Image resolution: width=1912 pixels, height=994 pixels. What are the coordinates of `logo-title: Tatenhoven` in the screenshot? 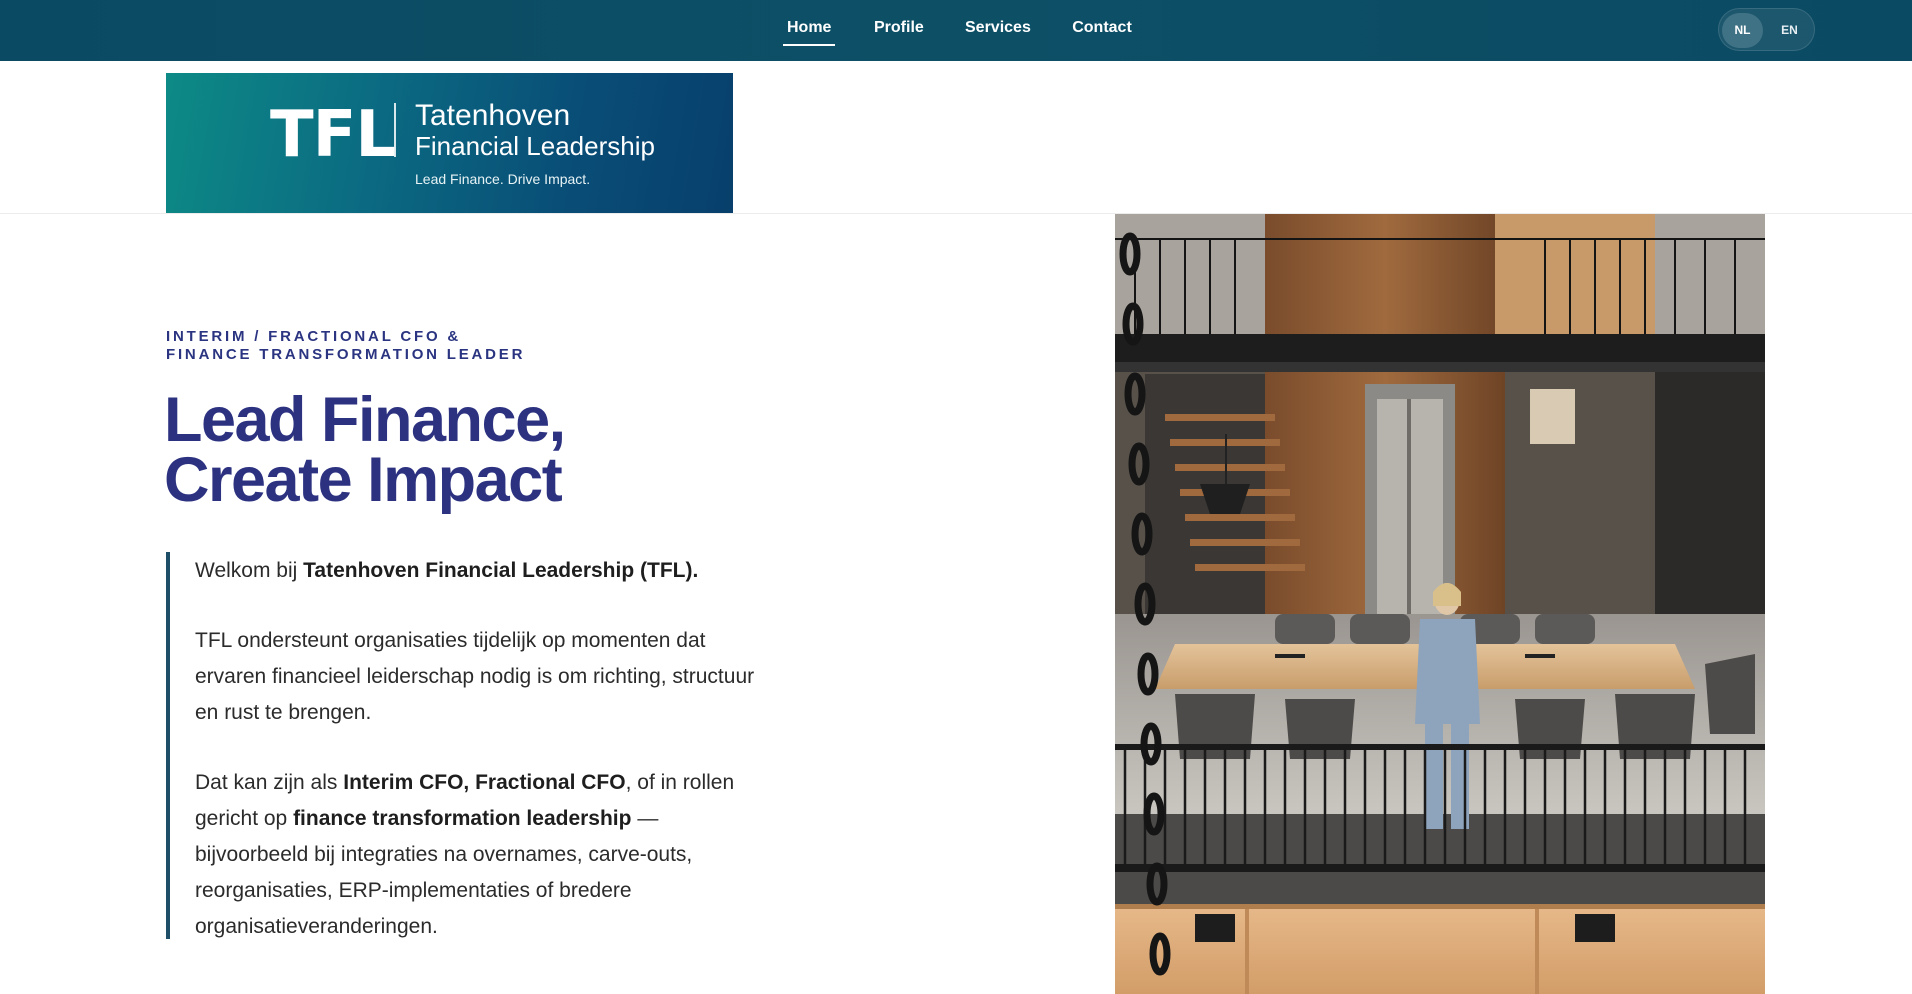 It's located at (493, 115).